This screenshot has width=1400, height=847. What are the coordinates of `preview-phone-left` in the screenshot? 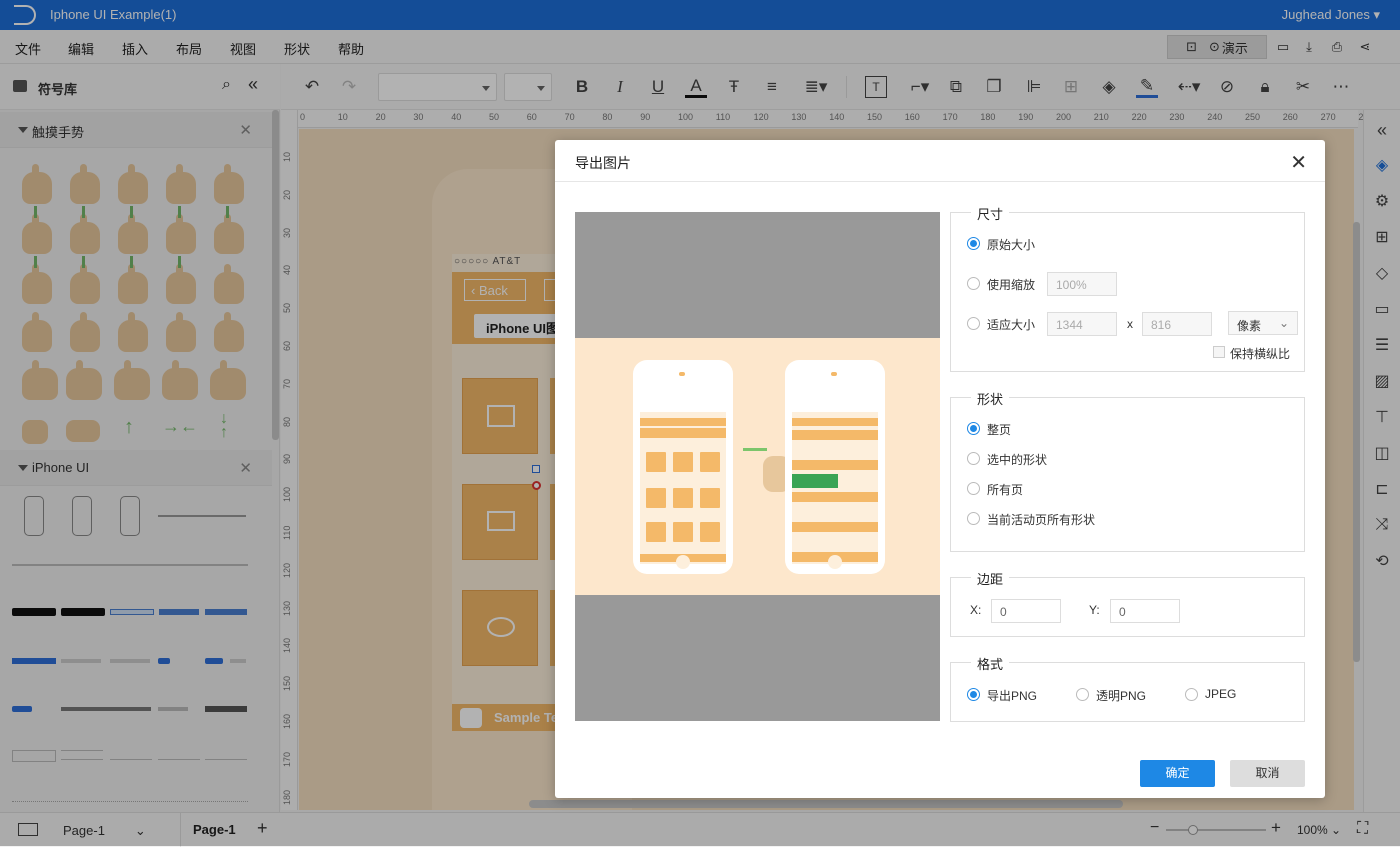 It's located at (683, 467).